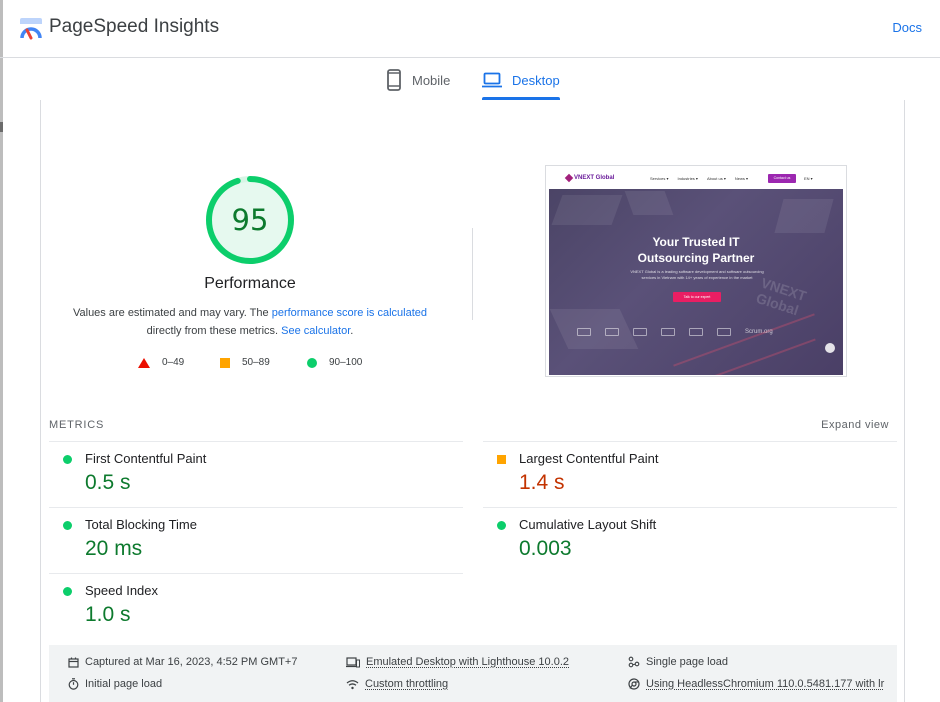 This screenshot has height=702, width=940. What do you see at coordinates (759, 332) in the screenshot?
I see `partner-logo-text: Scrum.org` at bounding box center [759, 332].